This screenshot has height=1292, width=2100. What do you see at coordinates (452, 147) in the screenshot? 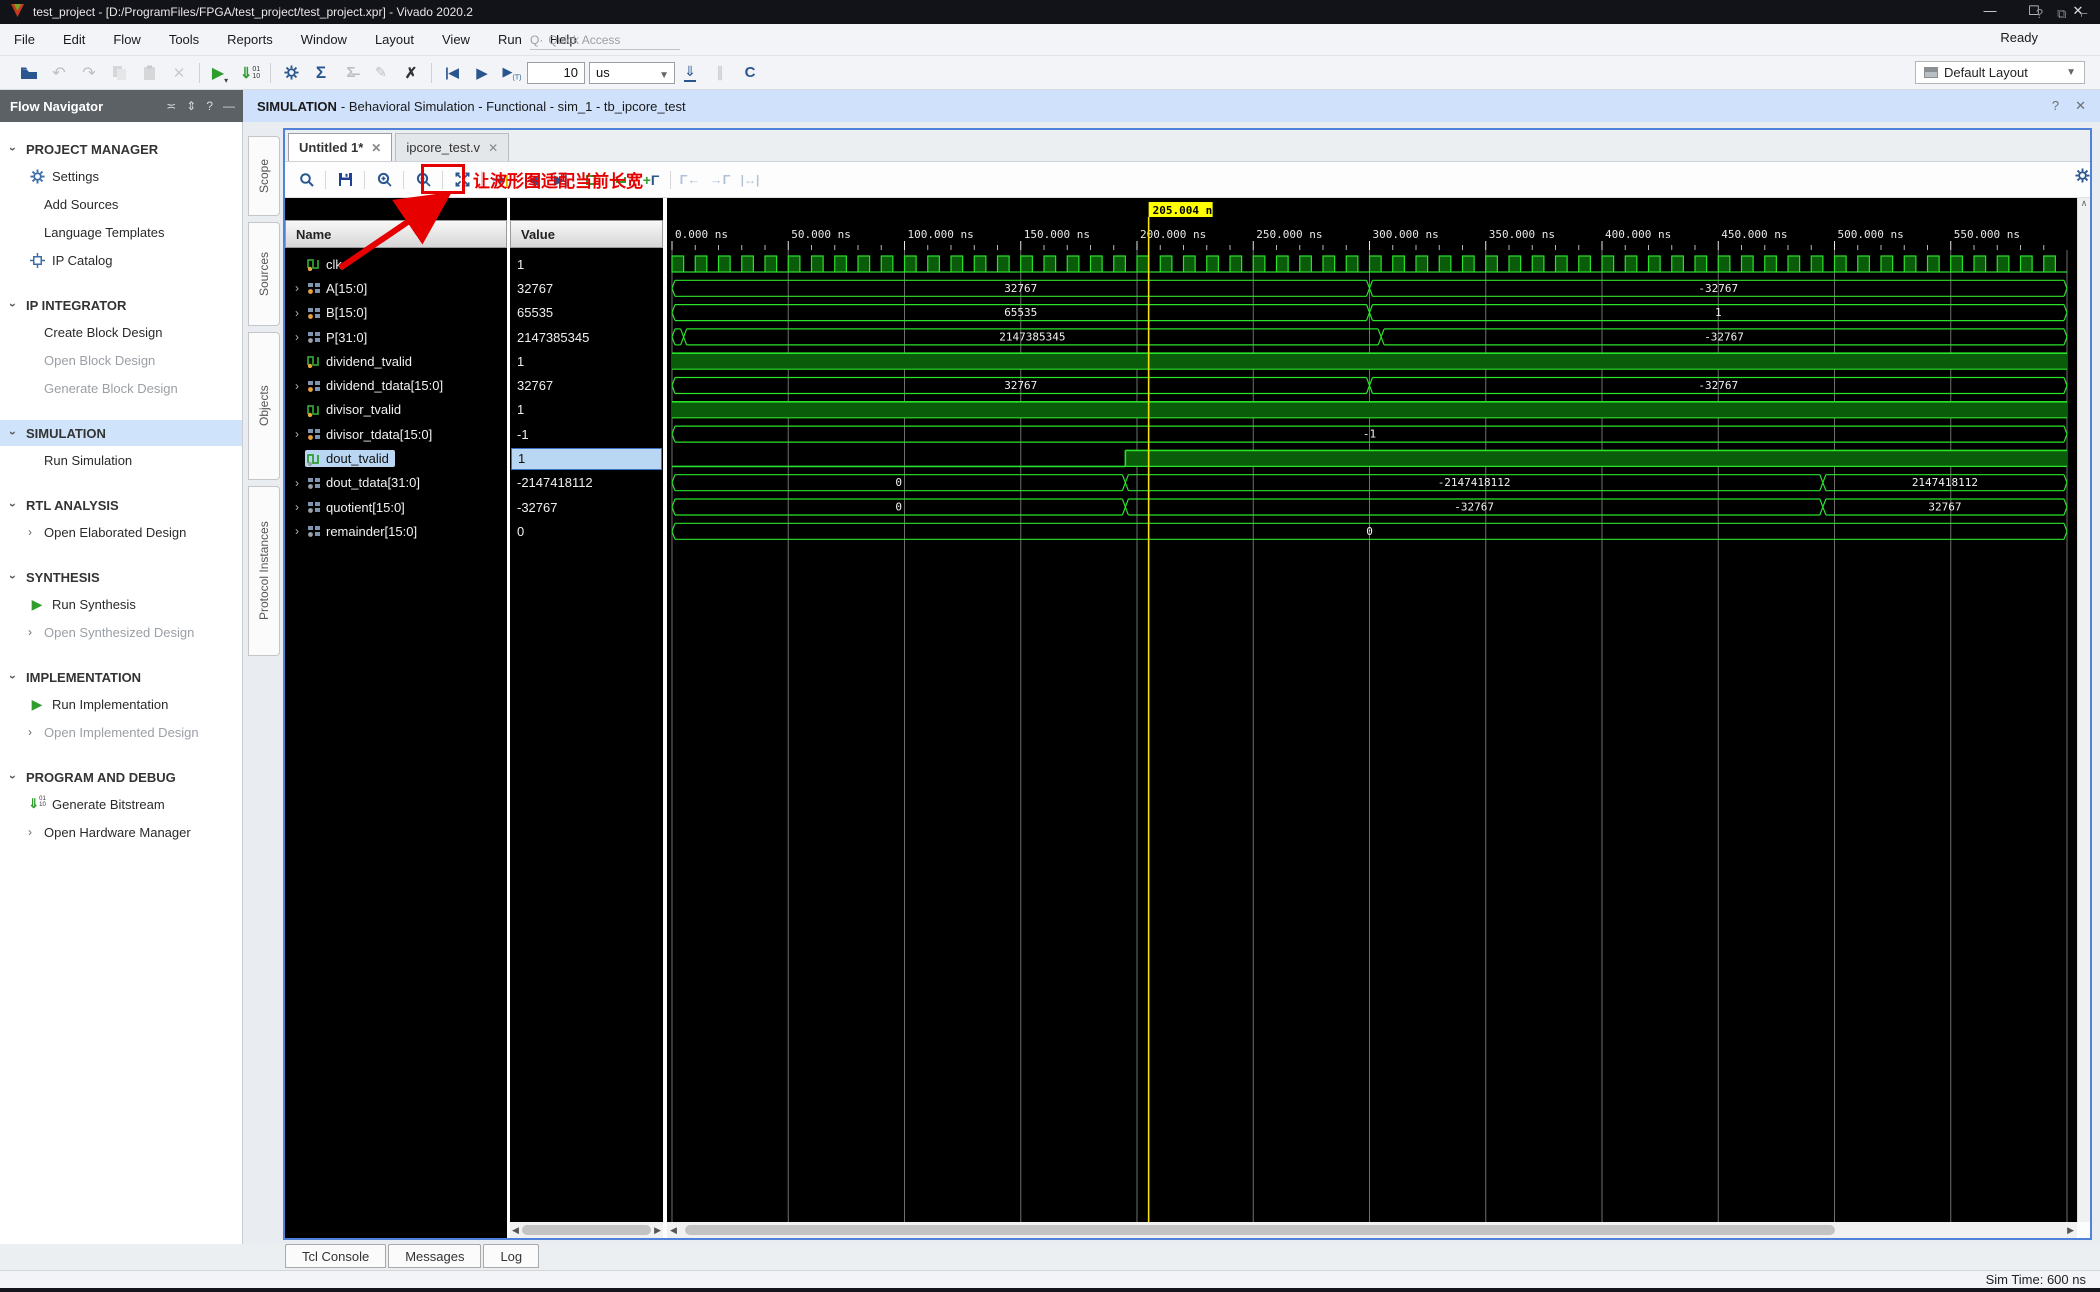
I see `tab-ipcore-test-v: ipcore_test.v ✕` at bounding box center [452, 147].